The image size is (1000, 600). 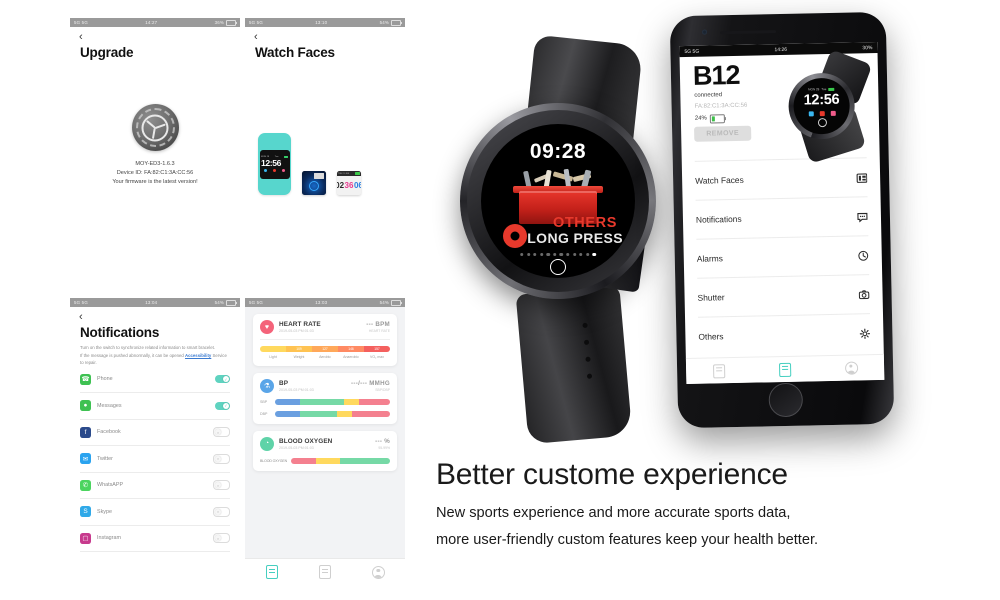 What do you see at coordinates (786, 400) in the screenshot?
I see `home-button` at bounding box center [786, 400].